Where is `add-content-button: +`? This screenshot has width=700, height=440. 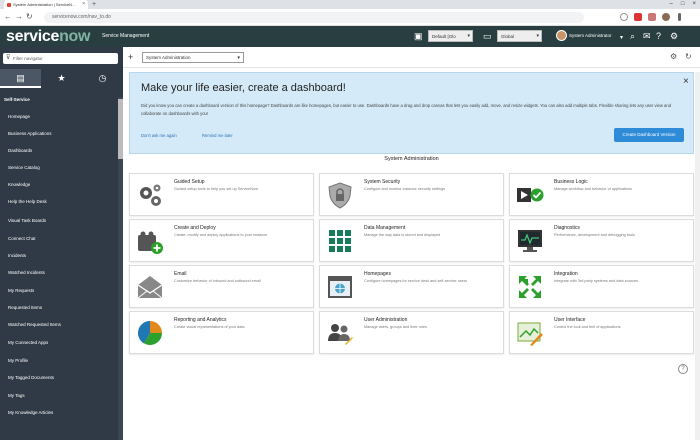 add-content-button: + is located at coordinates (130, 57).